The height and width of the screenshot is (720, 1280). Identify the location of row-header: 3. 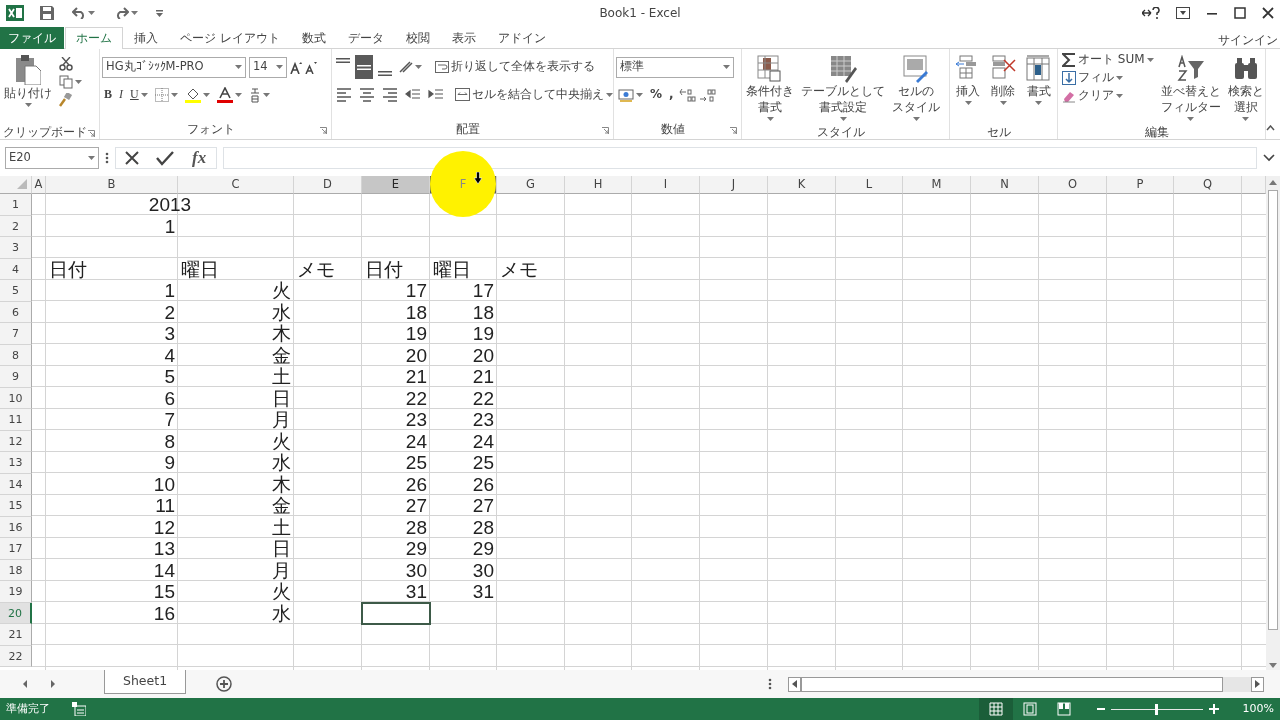
(16, 248).